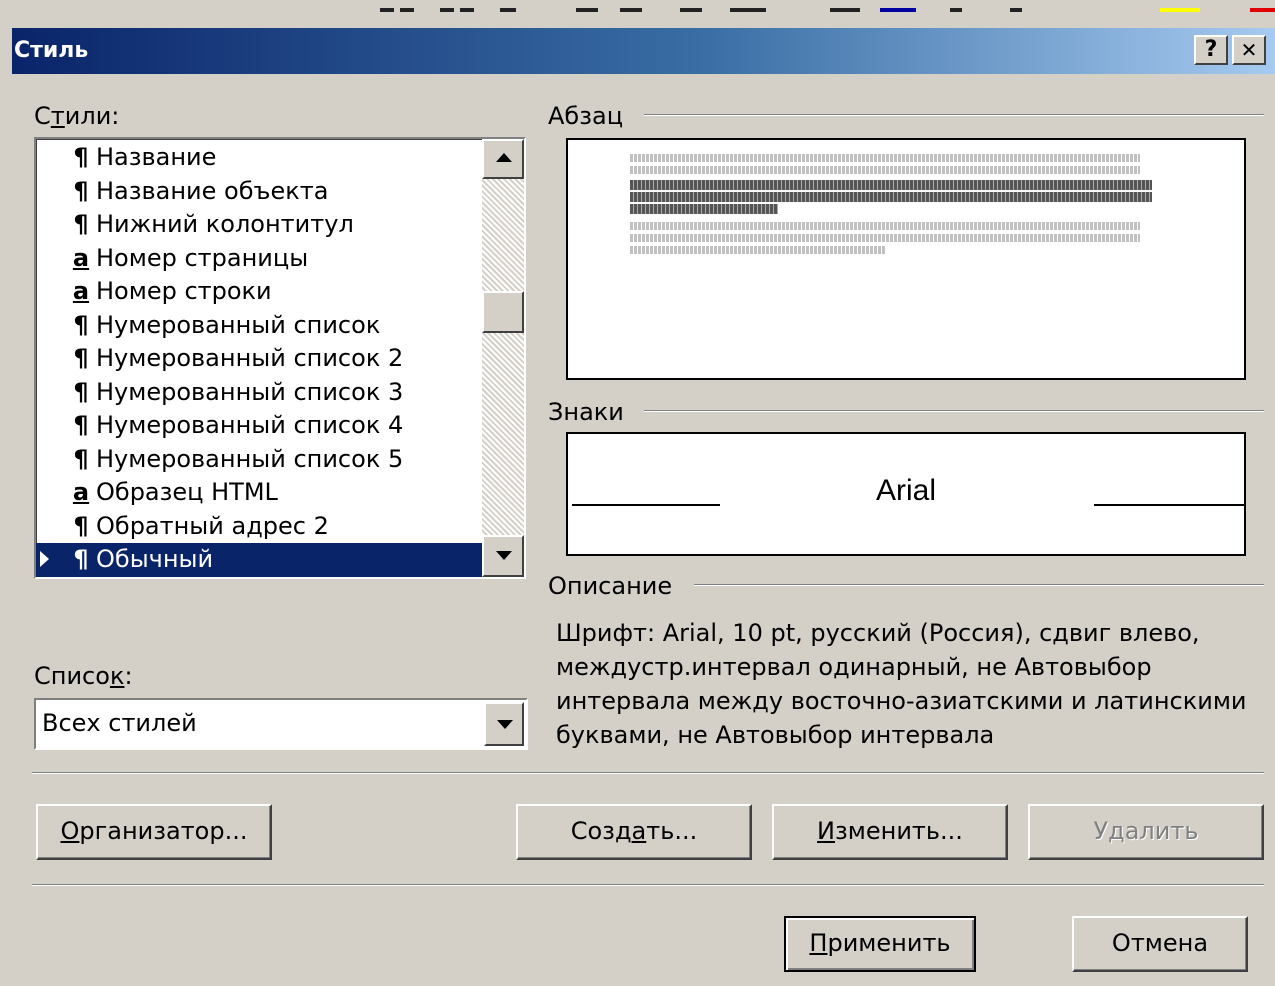  I want to click on style-list-item-label: Название объекта, so click(212, 190).